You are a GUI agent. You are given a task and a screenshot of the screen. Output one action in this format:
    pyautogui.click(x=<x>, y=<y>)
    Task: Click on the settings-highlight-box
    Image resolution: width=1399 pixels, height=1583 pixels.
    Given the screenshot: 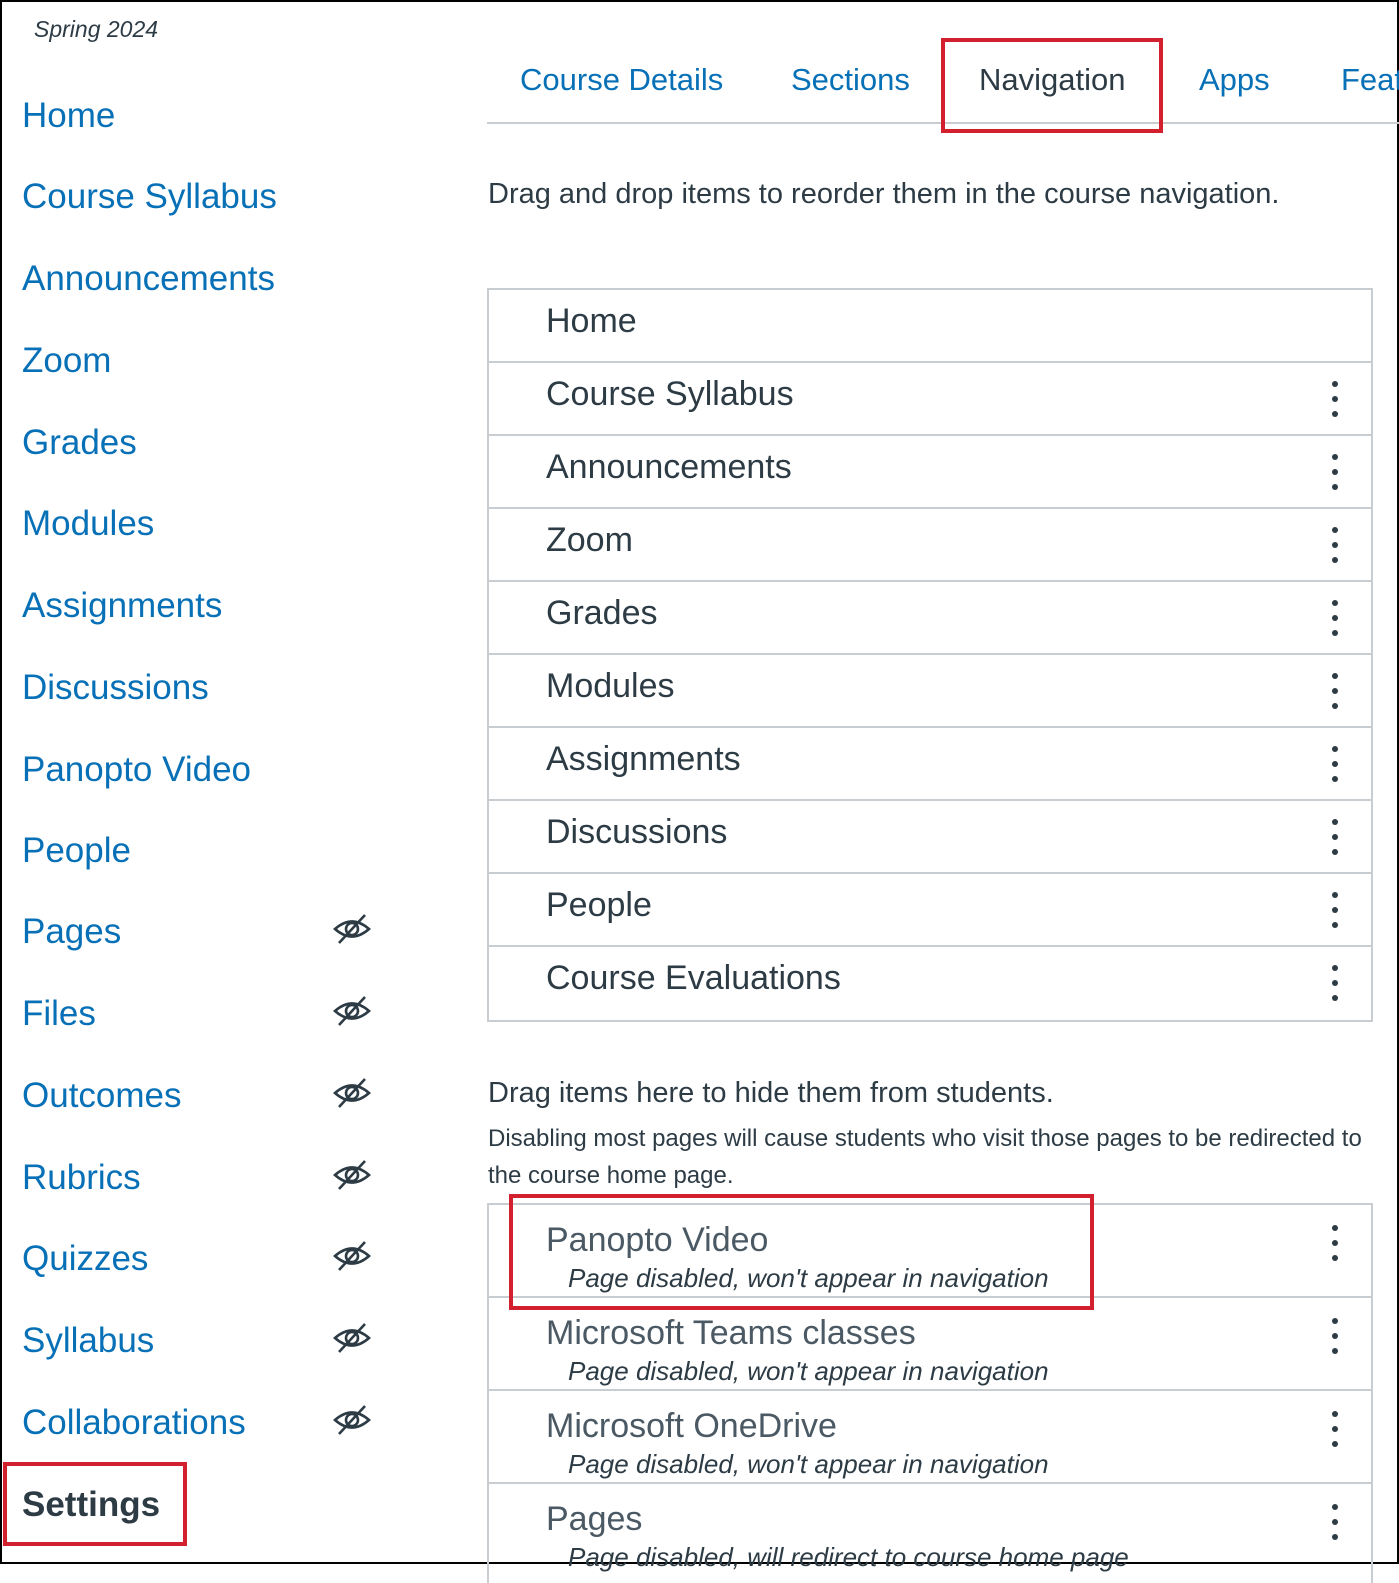 What is the action you would take?
    pyautogui.click(x=95, y=1504)
    